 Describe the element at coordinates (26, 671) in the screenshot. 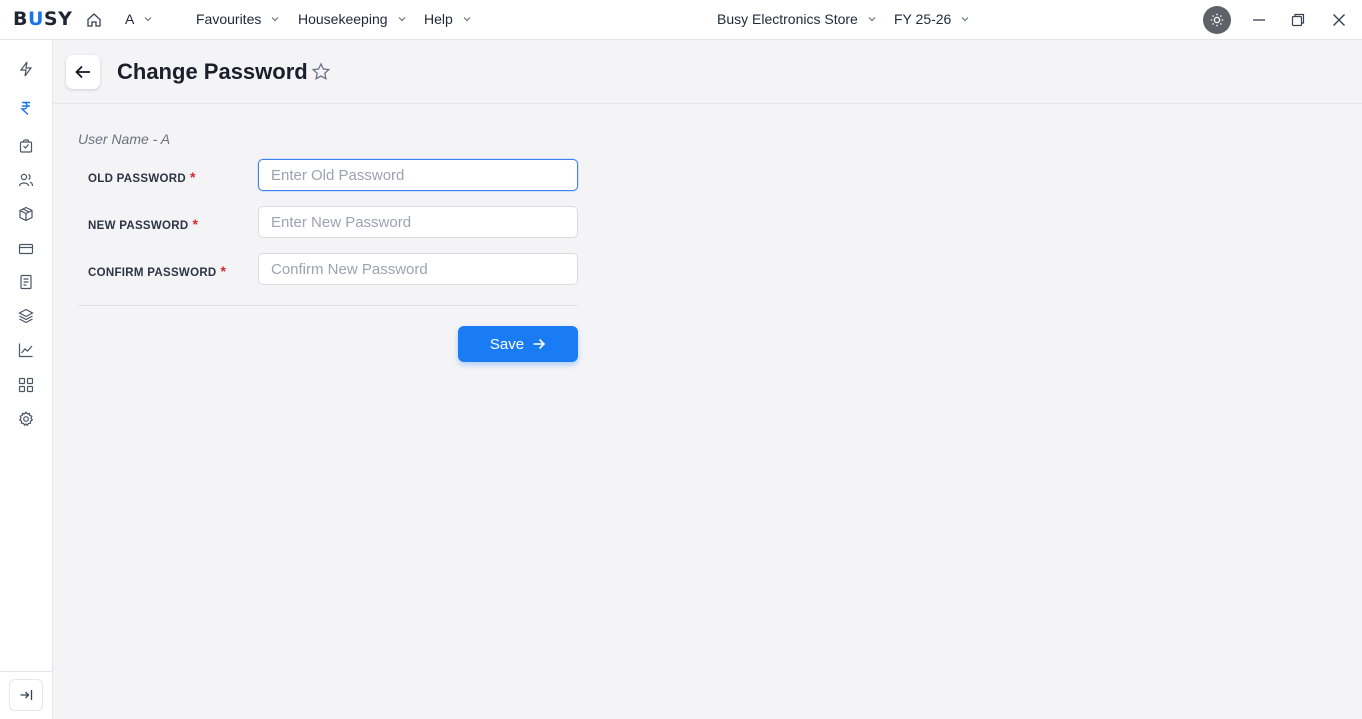

I see `sidebar-divider` at that location.